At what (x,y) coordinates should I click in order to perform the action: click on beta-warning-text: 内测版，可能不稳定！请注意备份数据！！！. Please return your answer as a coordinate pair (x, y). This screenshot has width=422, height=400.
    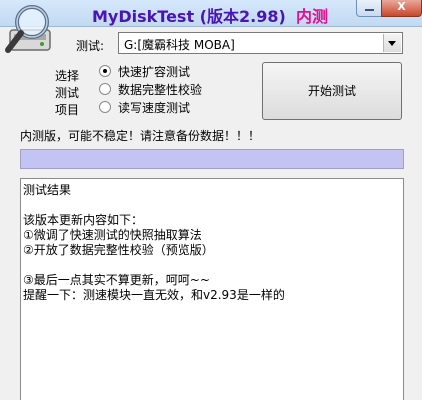
    Looking at the image, I should click on (140, 136).